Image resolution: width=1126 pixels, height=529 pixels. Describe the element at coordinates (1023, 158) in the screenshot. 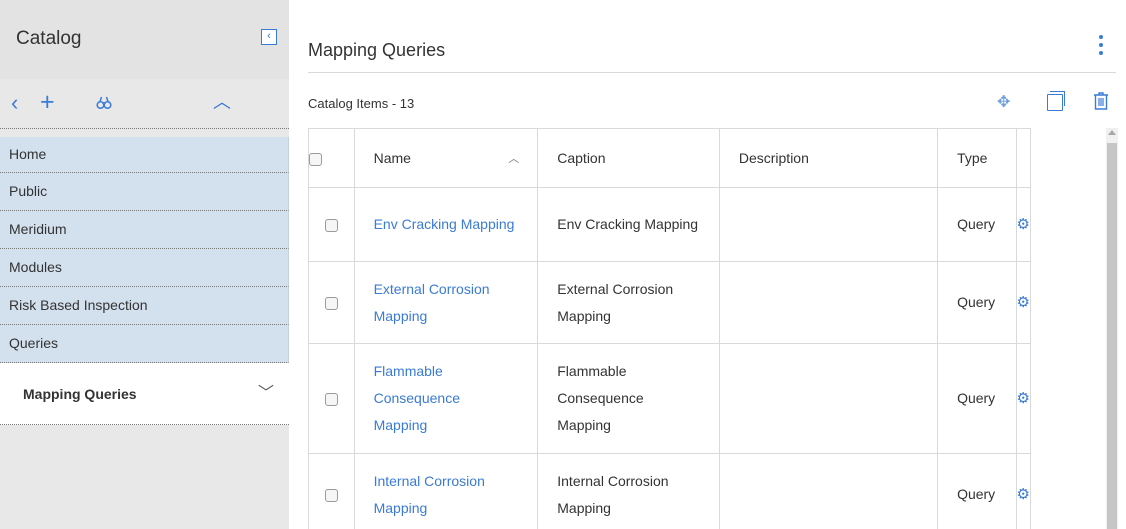

I see `column-header-actions` at that location.